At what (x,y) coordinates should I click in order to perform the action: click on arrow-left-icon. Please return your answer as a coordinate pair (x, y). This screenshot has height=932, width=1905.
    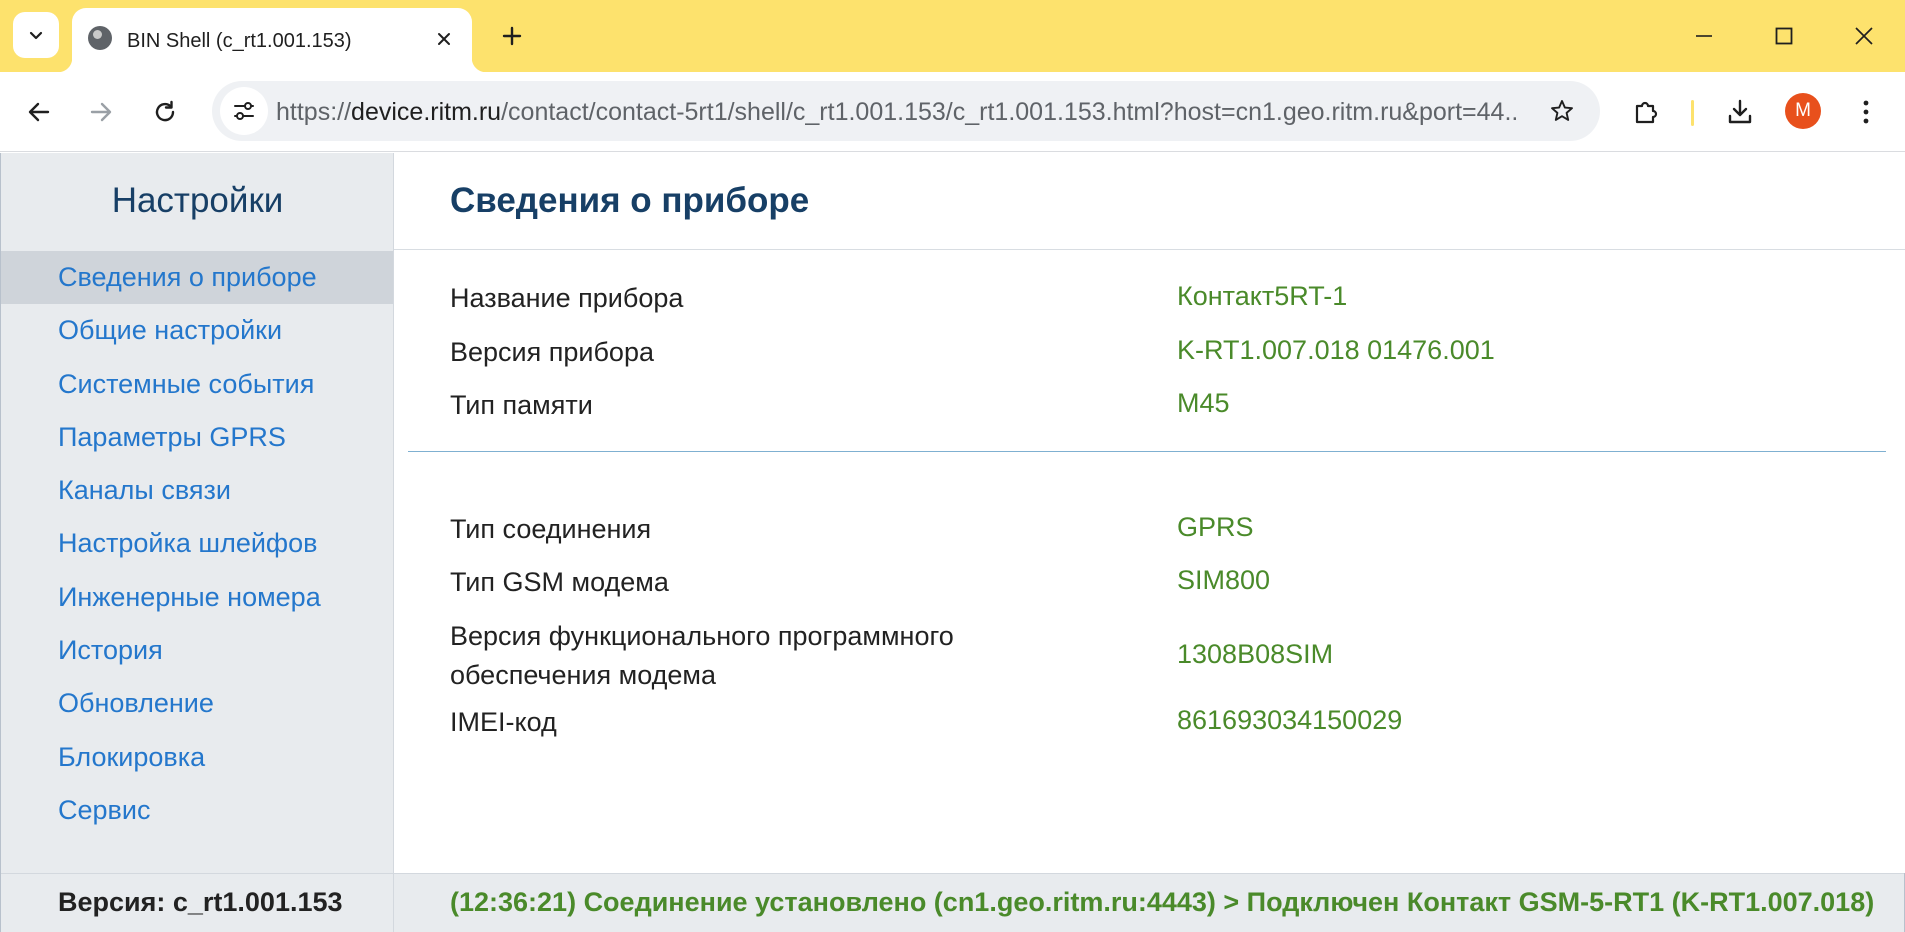
    Looking at the image, I should click on (39, 112).